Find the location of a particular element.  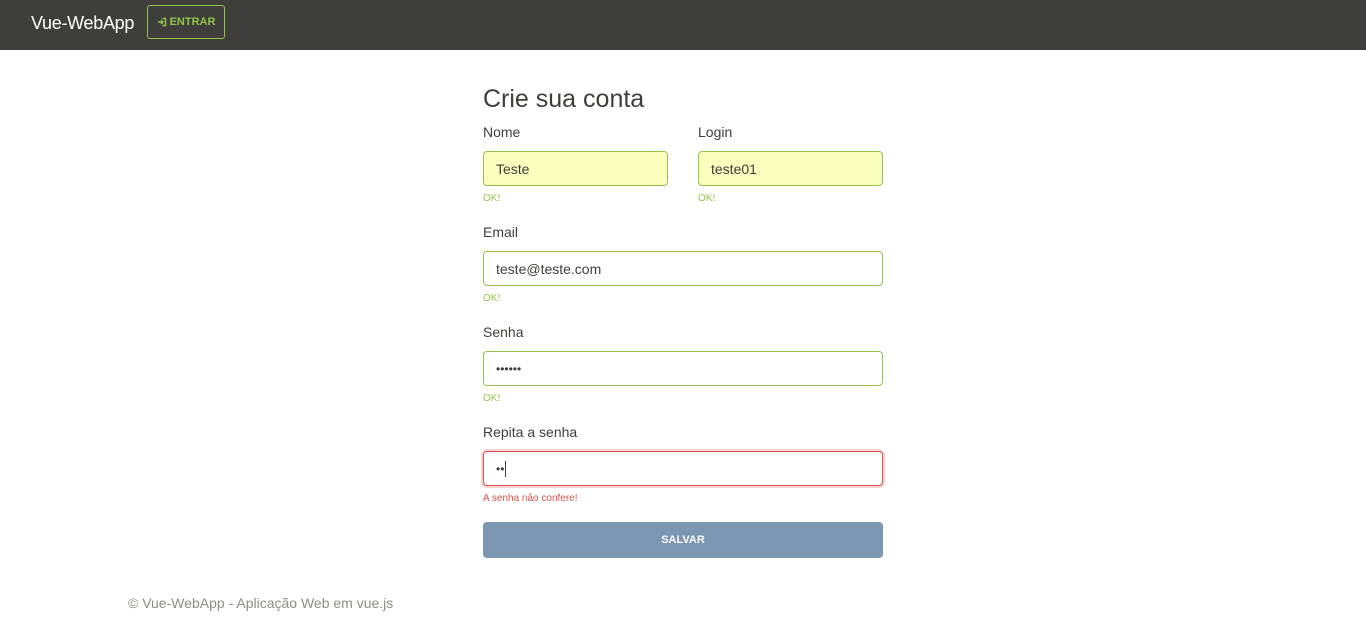

brand-link: Vue-WebApp is located at coordinates (82, 23).